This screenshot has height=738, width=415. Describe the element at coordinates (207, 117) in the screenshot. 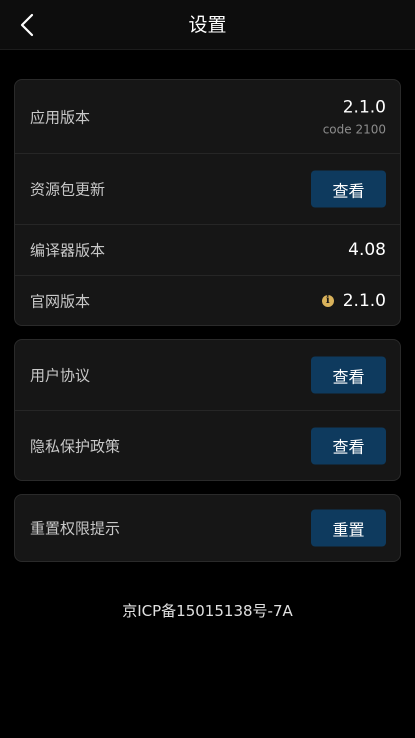

I see `app-version-row: 应用版本 2.1.0 code 2100` at that location.